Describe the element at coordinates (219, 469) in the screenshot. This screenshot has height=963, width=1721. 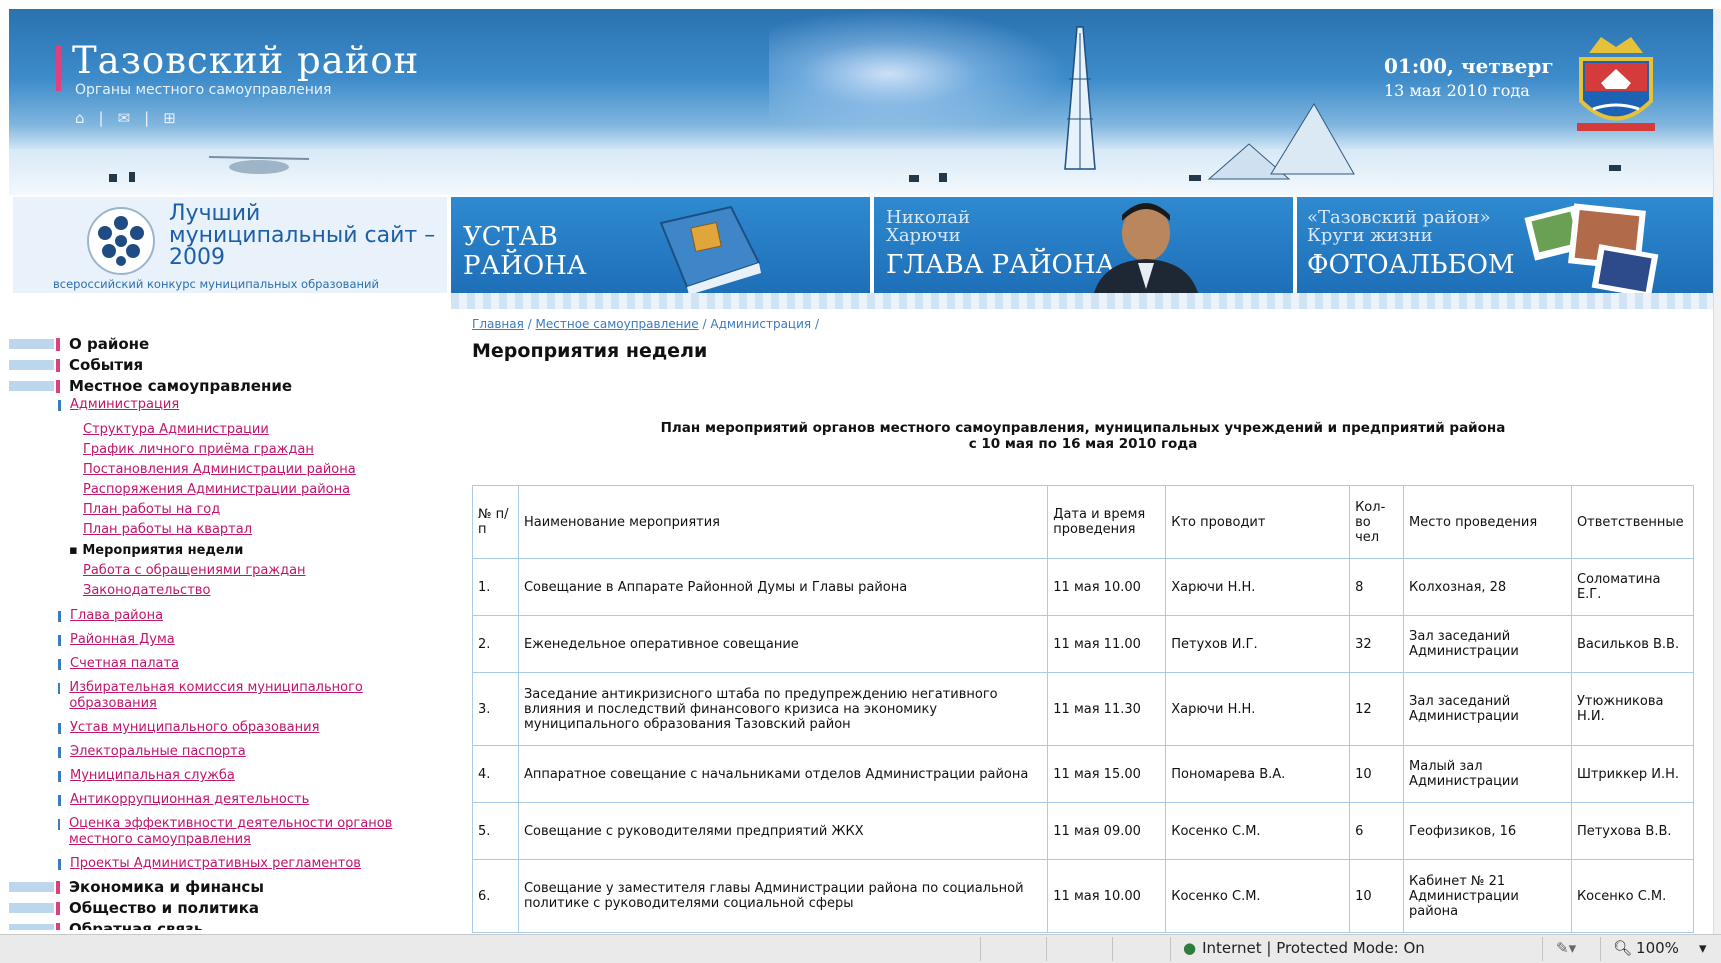
I see `nav-link-resolutions: Постановления Администрации района` at that location.